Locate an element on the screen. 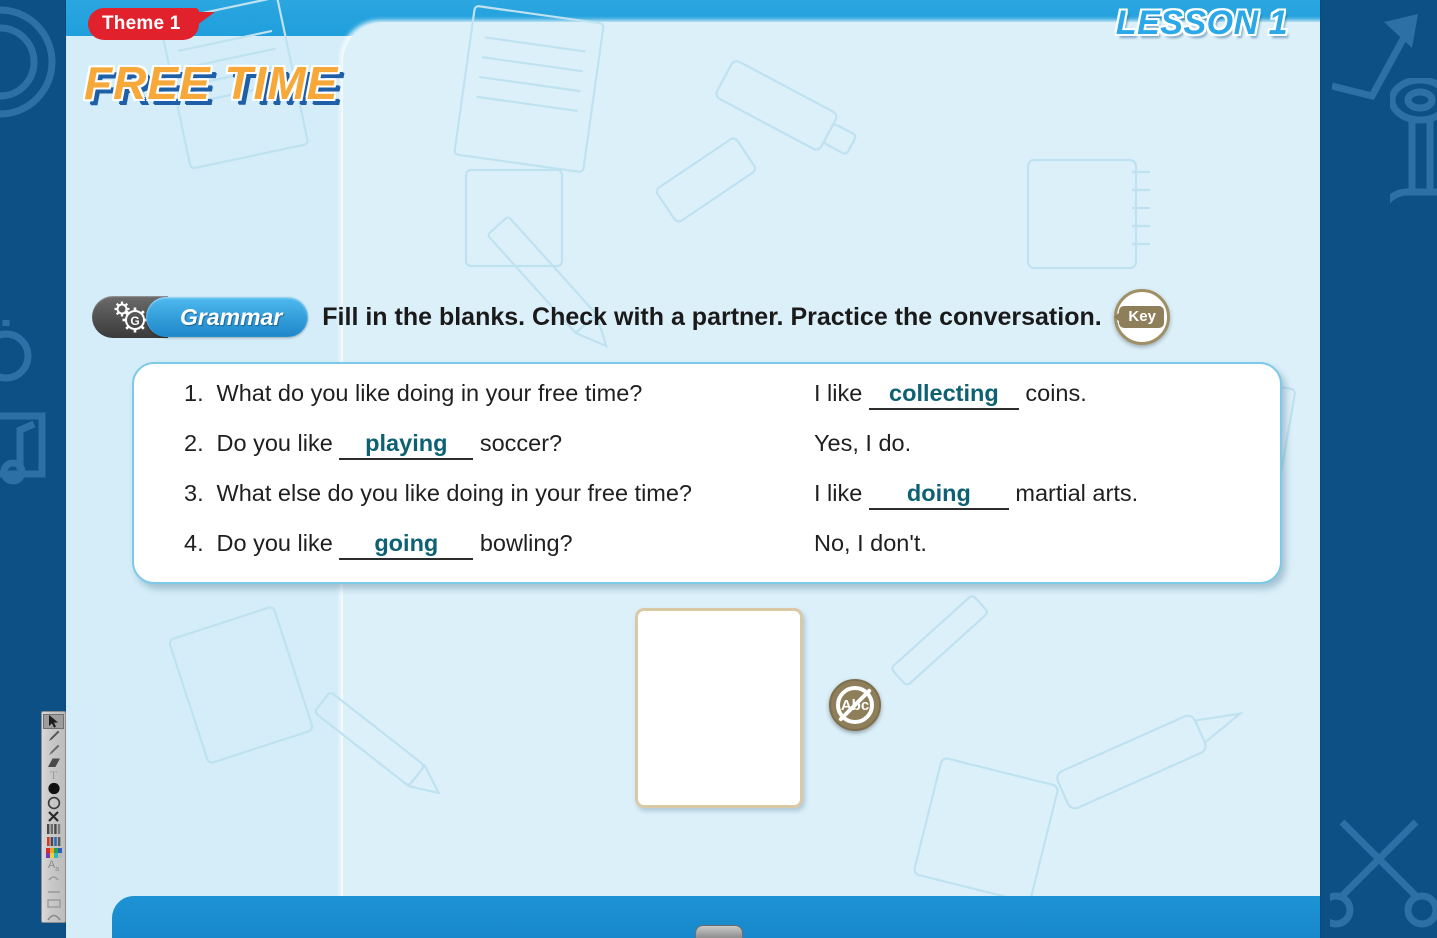 Image resolution: width=1437 pixels, height=938 pixels. question-cell: 4. Do you like going bowling? is located at coordinates (474, 545).